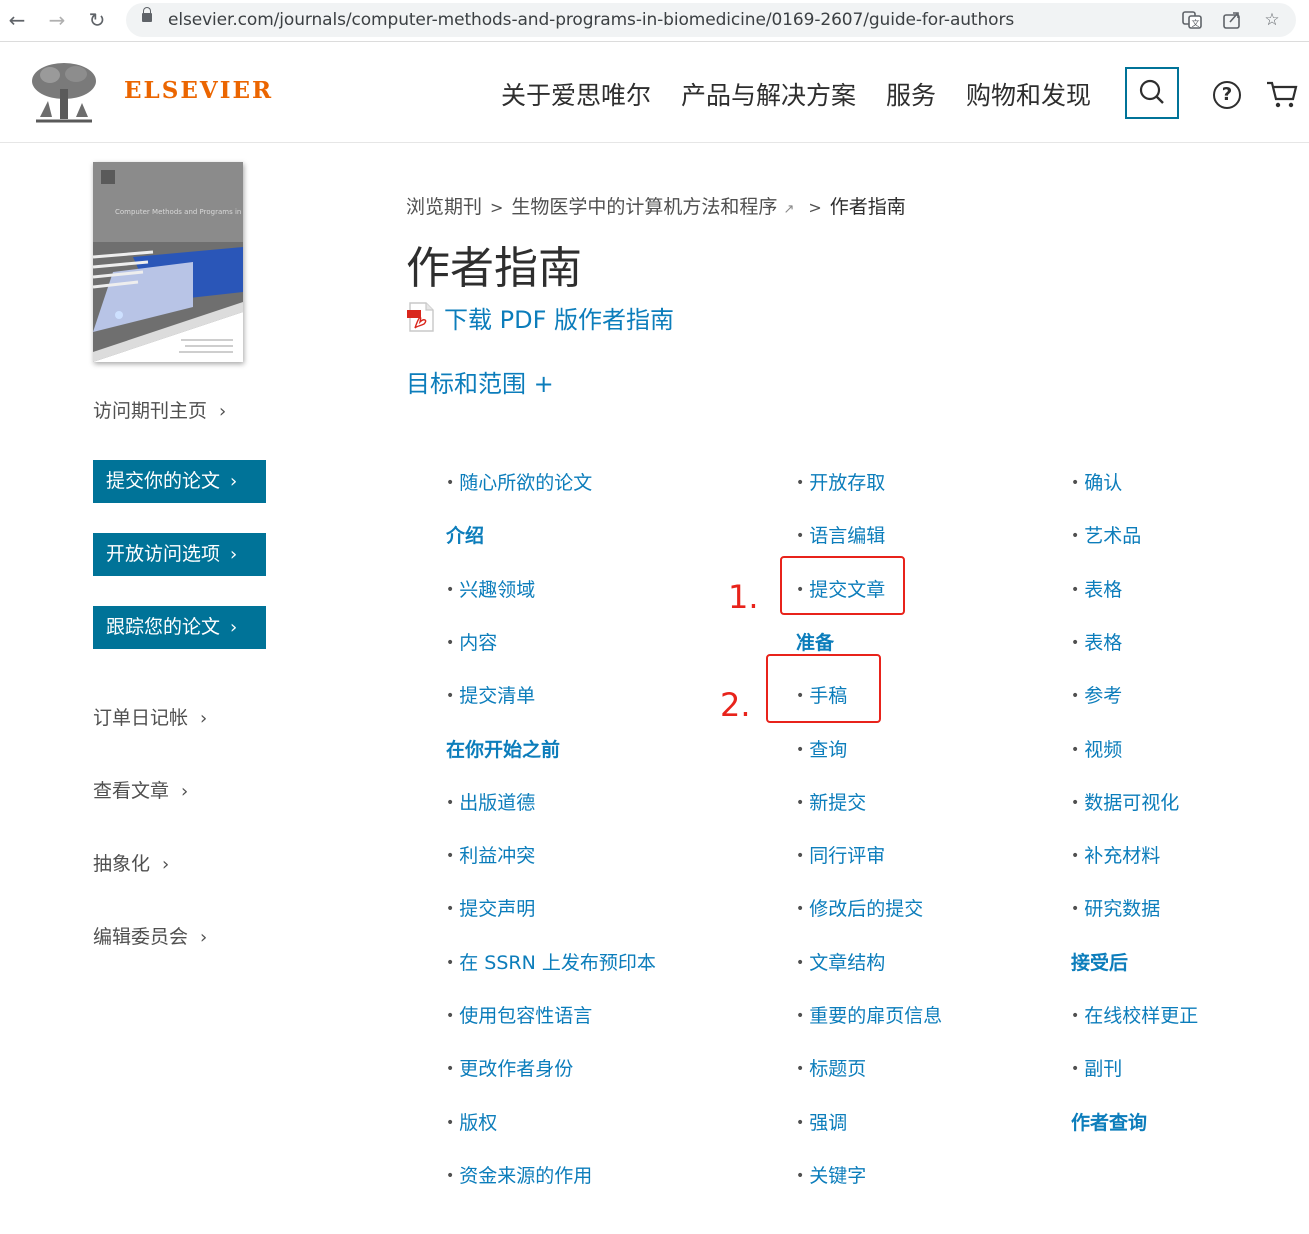 The height and width of the screenshot is (1234, 1309). Describe the element at coordinates (163, 627) in the screenshot. I see `track-paper-label: 跟踪您的论文` at that location.